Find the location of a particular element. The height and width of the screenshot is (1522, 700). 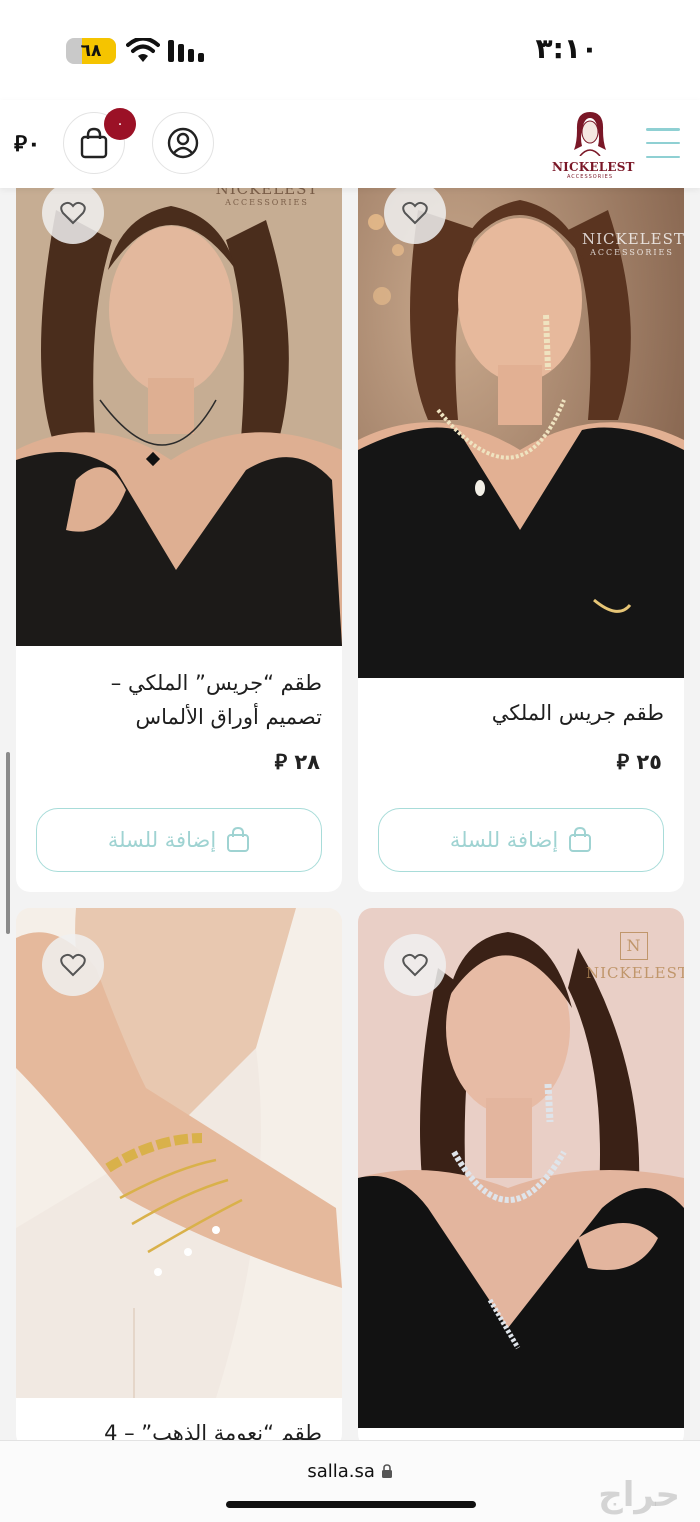

hamburger-menu-icon is located at coordinates (663, 143).